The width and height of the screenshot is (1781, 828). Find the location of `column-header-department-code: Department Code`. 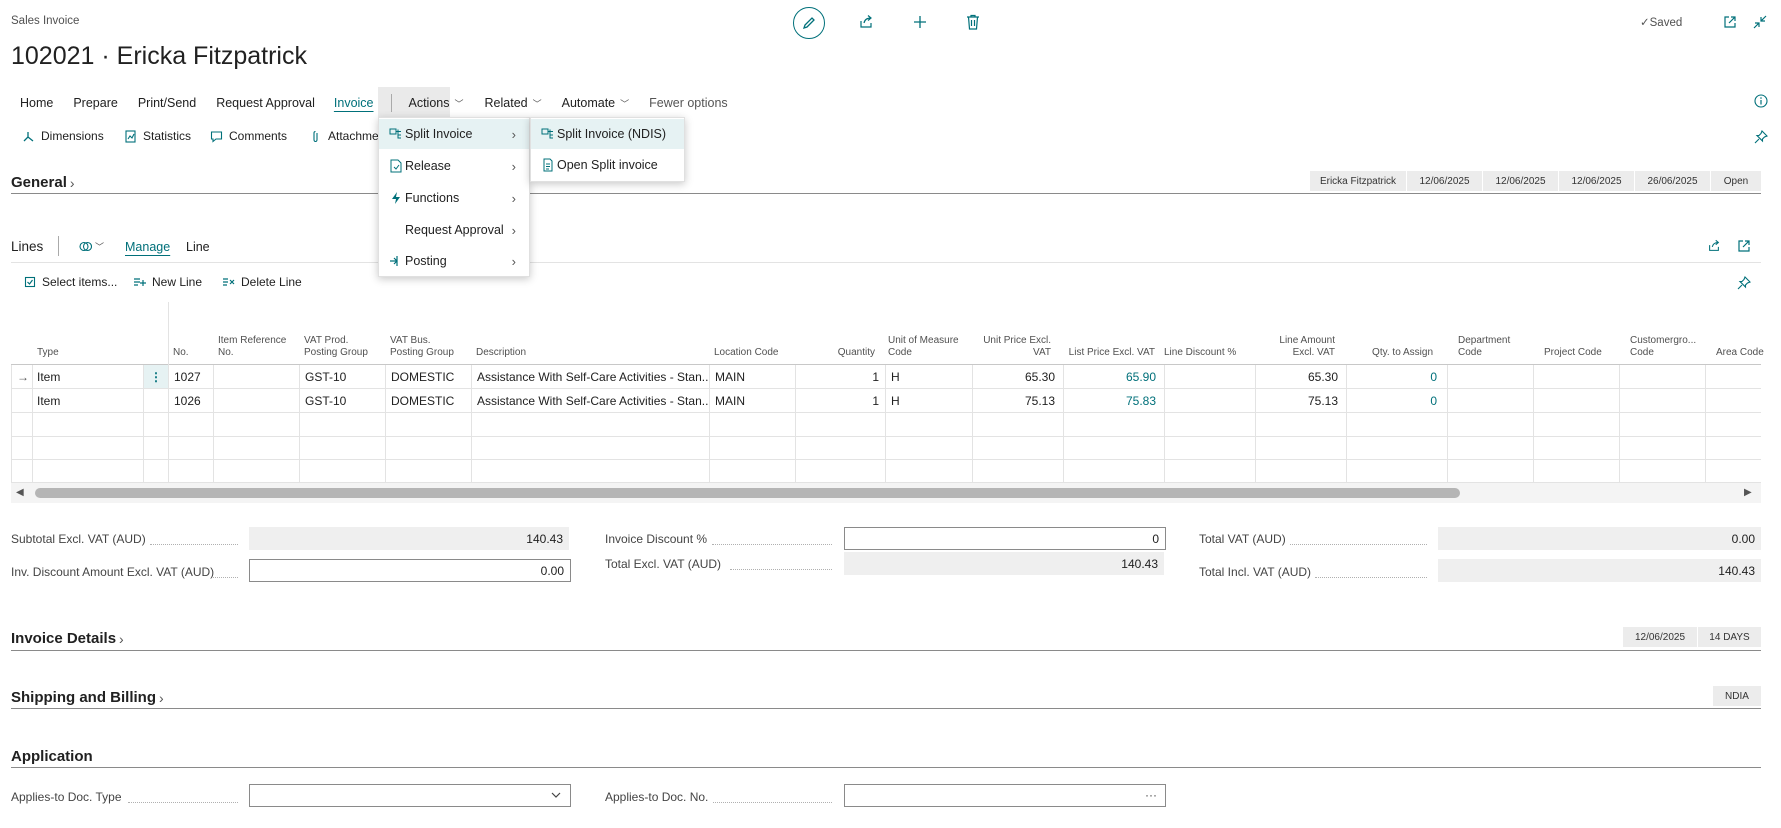

column-header-department-code: Department Code is located at coordinates (1494, 347).